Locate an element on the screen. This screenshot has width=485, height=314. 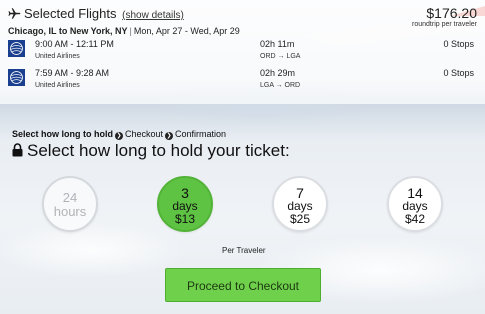
hold-price: $25 is located at coordinates (300, 219).